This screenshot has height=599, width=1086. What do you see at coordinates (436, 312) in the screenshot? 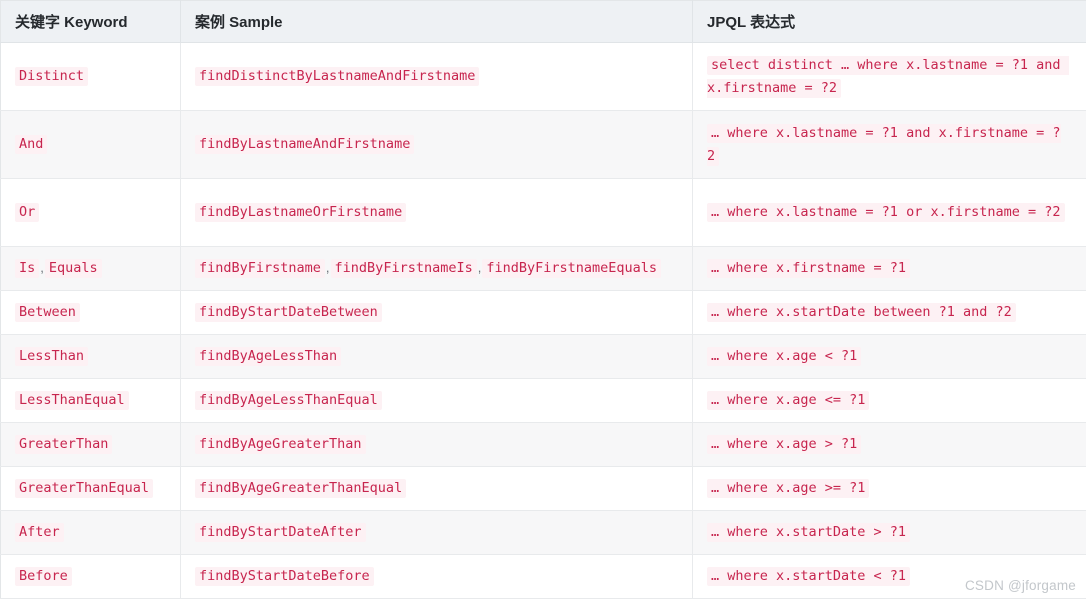
I see `cell-sample: findByStartDateBetween` at bounding box center [436, 312].